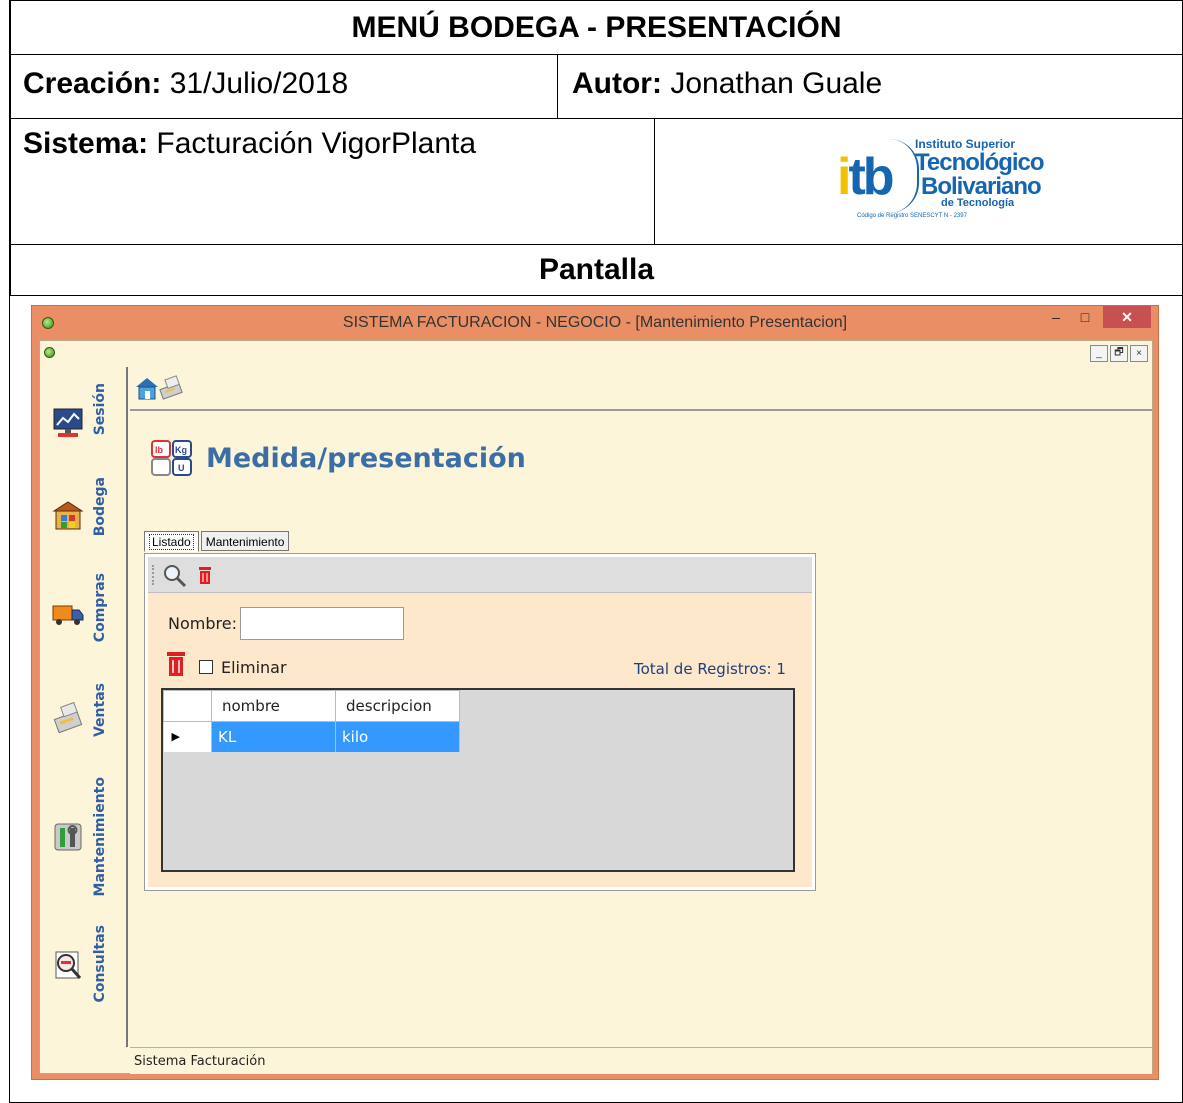 The image size is (1183, 1103). I want to click on child-close-button: ×, so click(1139, 353).